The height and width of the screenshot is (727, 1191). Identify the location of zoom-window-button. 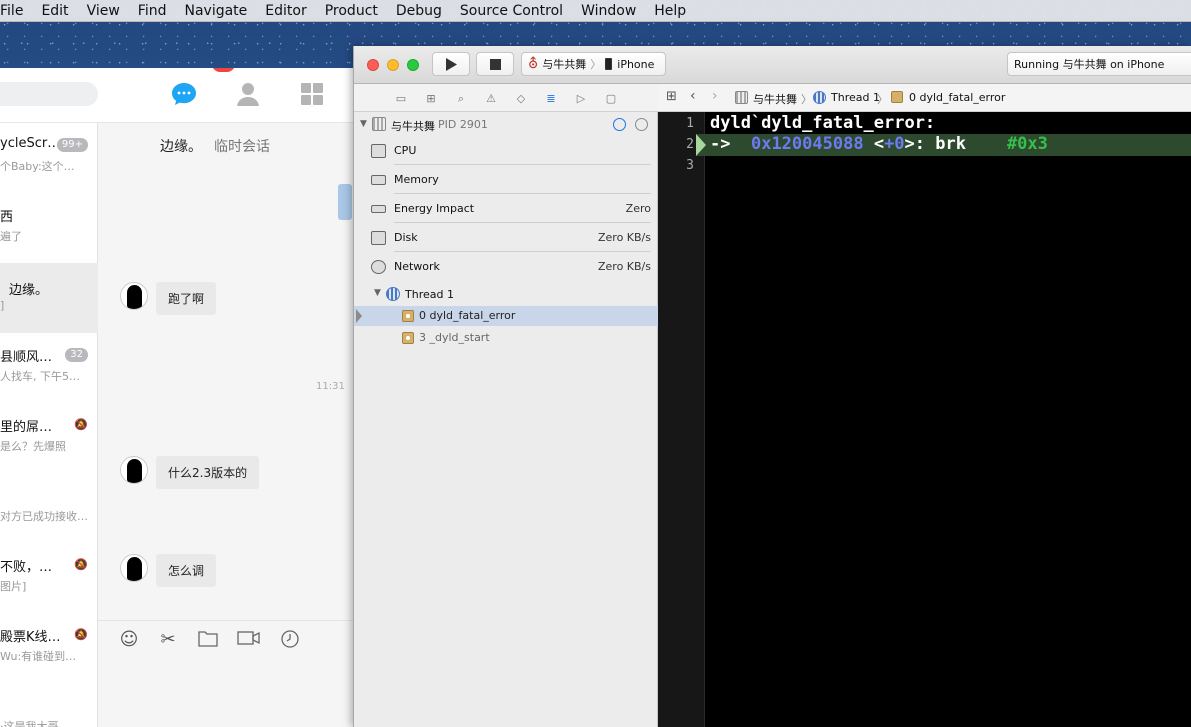
(413, 65).